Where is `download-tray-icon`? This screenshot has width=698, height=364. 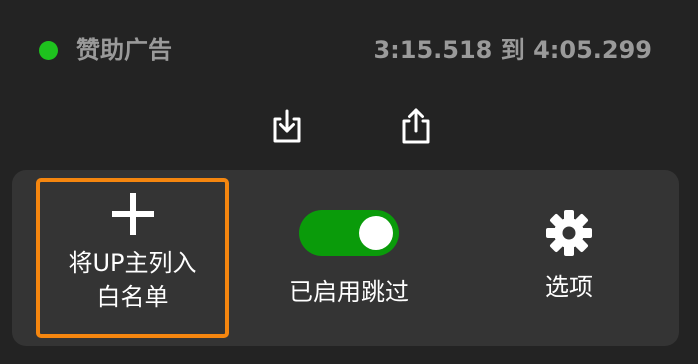 download-tray-icon is located at coordinates (287, 126).